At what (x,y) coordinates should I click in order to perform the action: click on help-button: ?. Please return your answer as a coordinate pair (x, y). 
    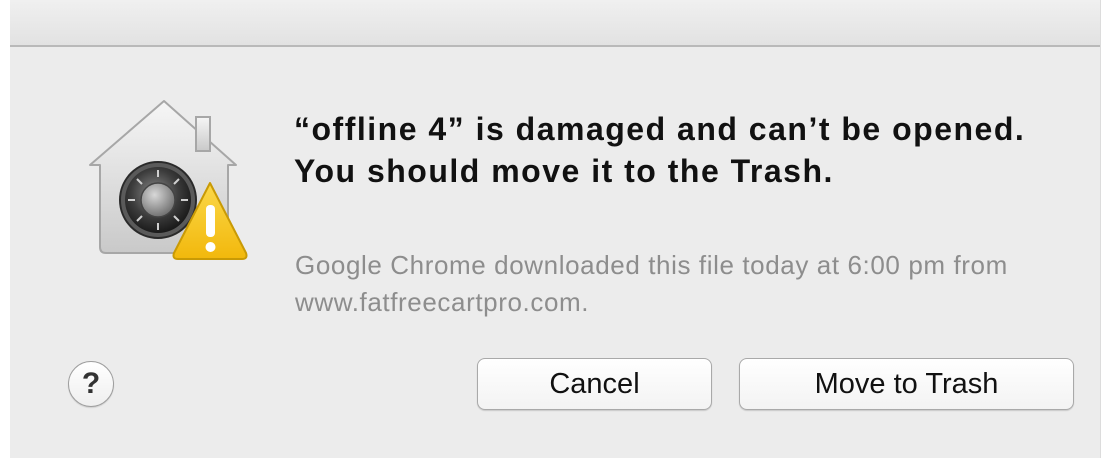
    Looking at the image, I should click on (91, 384).